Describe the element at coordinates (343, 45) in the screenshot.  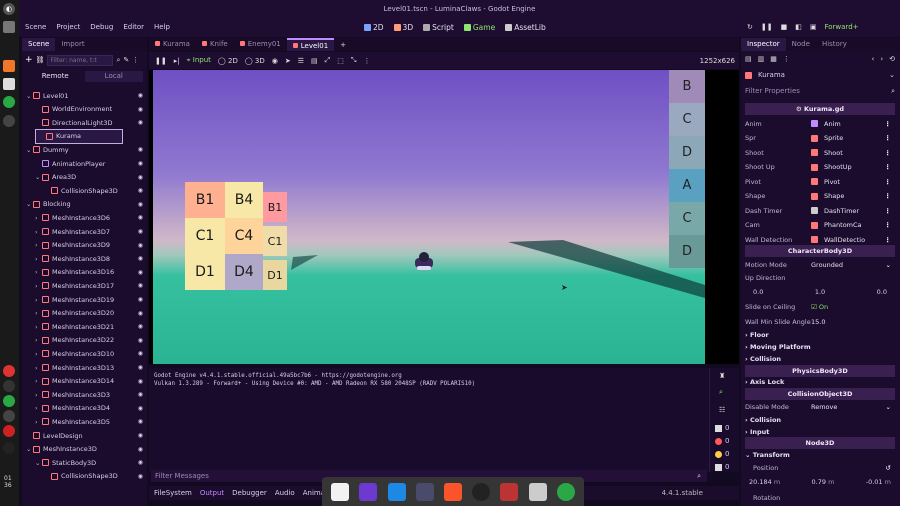
I see `add-tab-icon: +` at that location.